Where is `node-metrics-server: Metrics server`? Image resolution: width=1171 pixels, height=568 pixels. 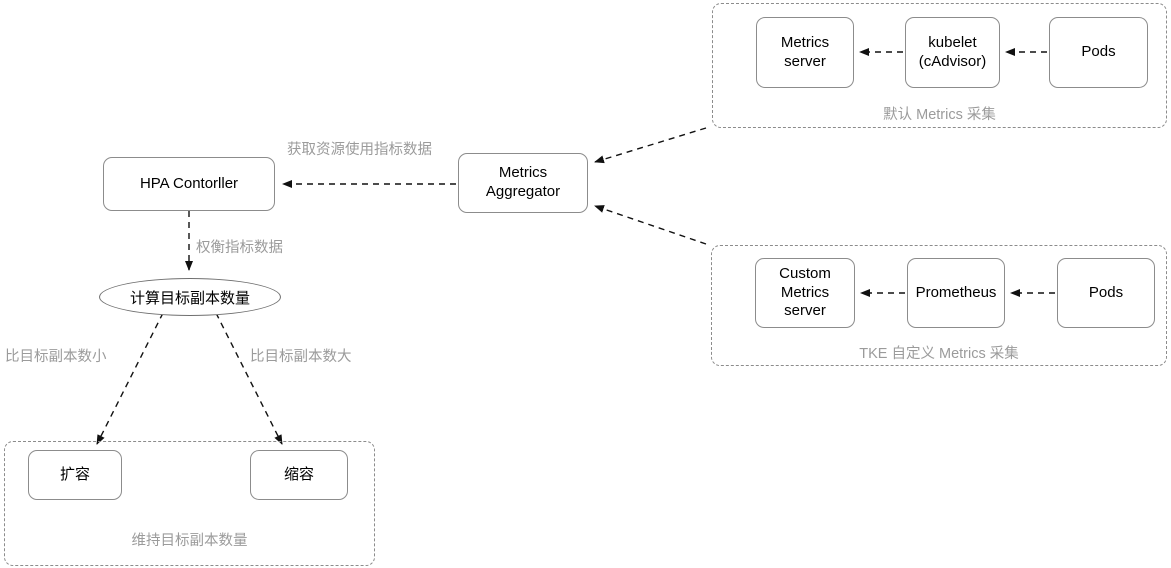
node-metrics-server: Metrics server is located at coordinates (805, 52).